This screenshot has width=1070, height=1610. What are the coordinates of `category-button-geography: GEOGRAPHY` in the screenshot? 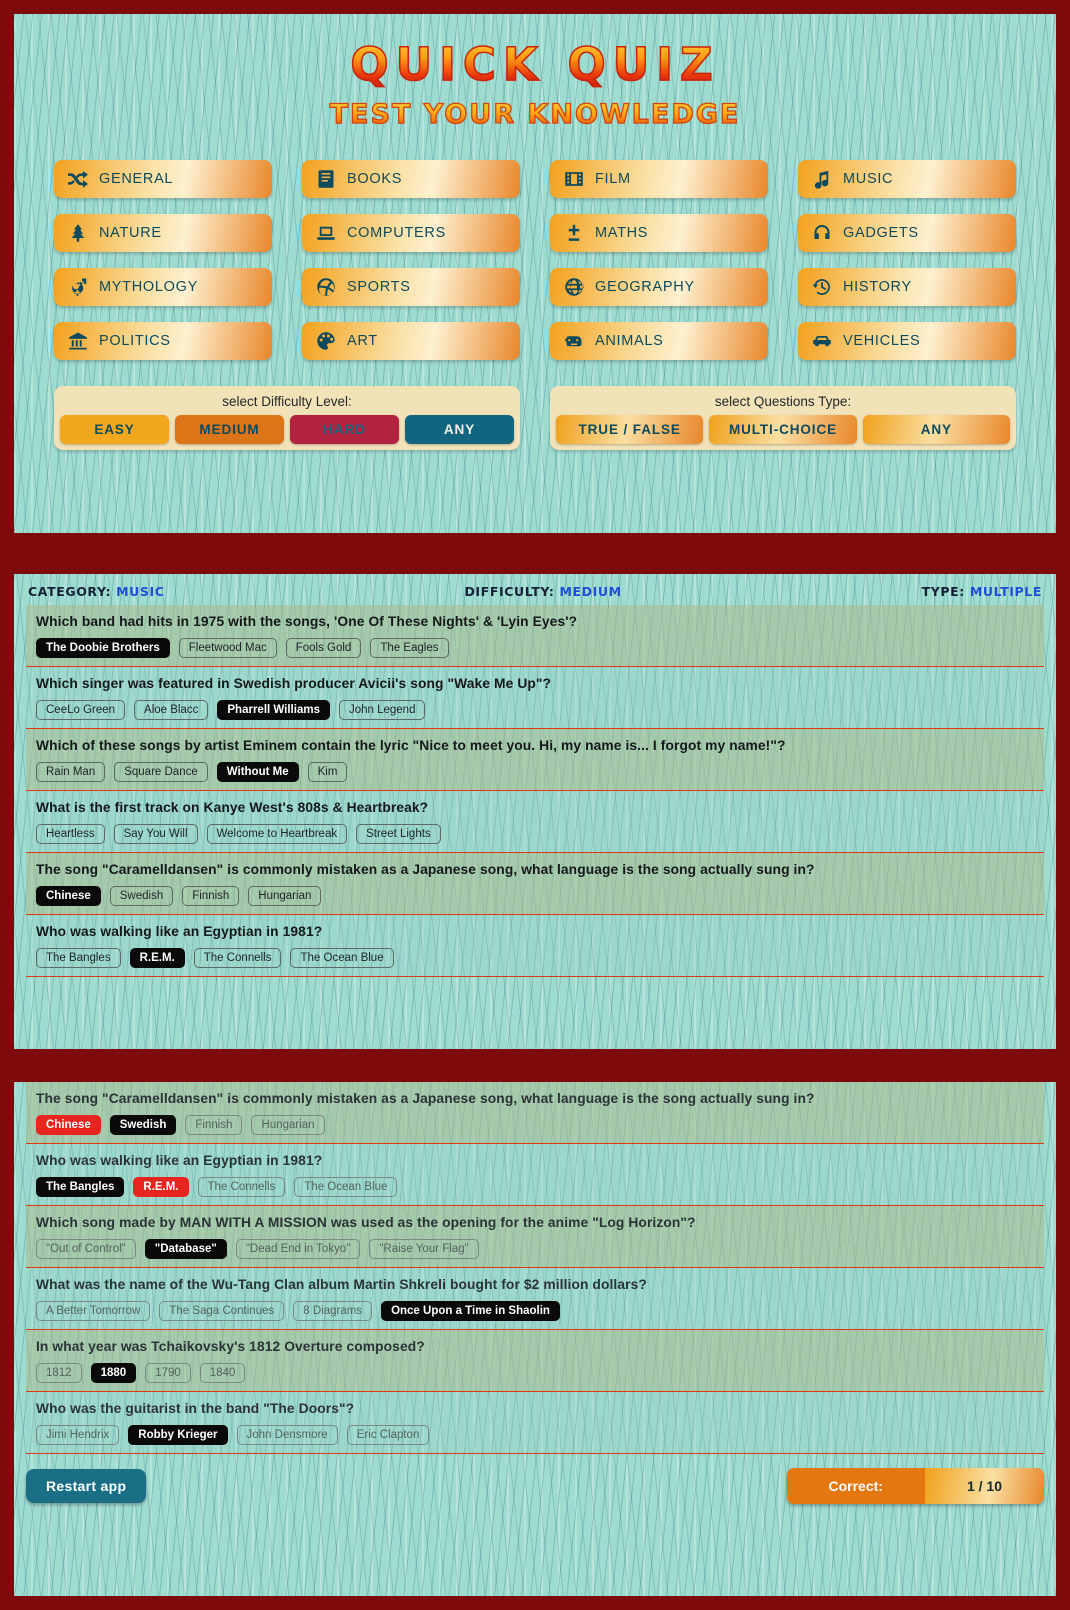 It's located at (659, 287).